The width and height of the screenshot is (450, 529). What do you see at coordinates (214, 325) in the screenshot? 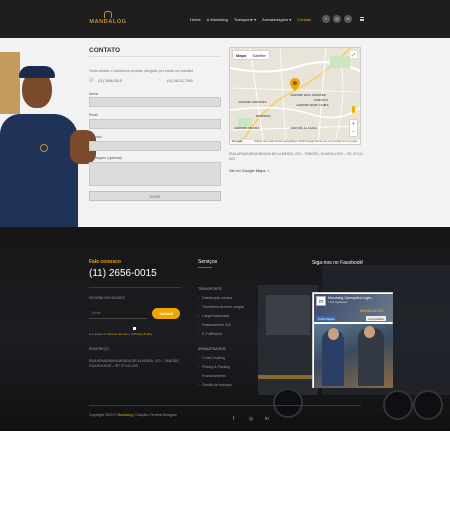
I see `service-link: › Rastreamento 24h` at bounding box center [214, 325].